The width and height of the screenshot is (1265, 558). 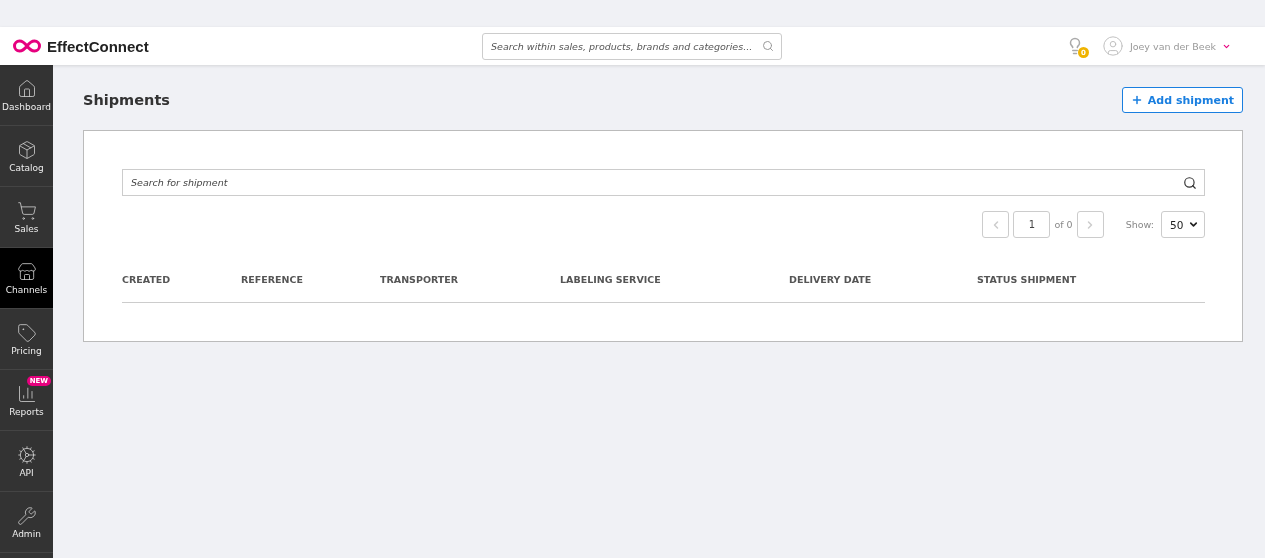 I want to click on column-header: REFERENCE, so click(x=272, y=279).